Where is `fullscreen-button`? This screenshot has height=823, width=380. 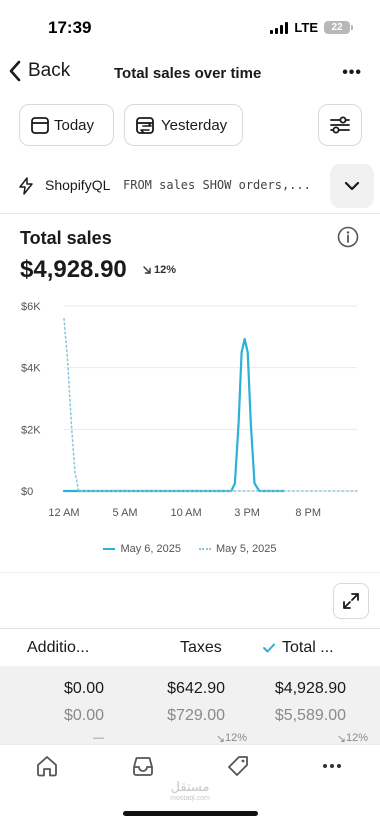
fullscreen-button is located at coordinates (351, 601).